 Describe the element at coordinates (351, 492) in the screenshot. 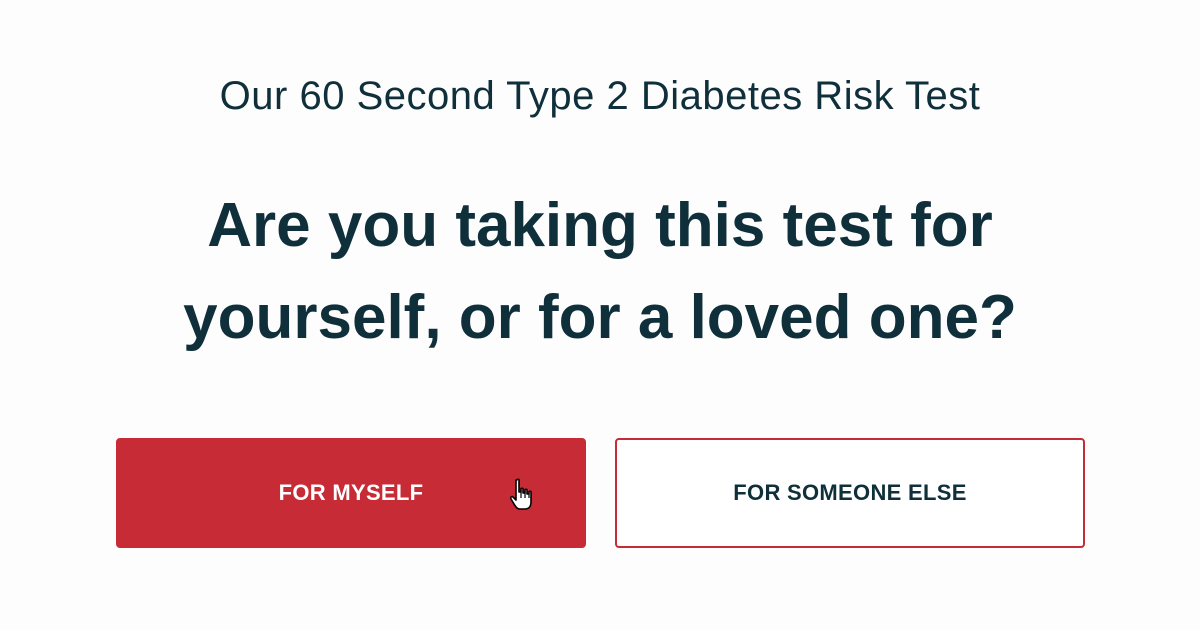

I see `for-myself-label: FOR MYSELF` at that location.